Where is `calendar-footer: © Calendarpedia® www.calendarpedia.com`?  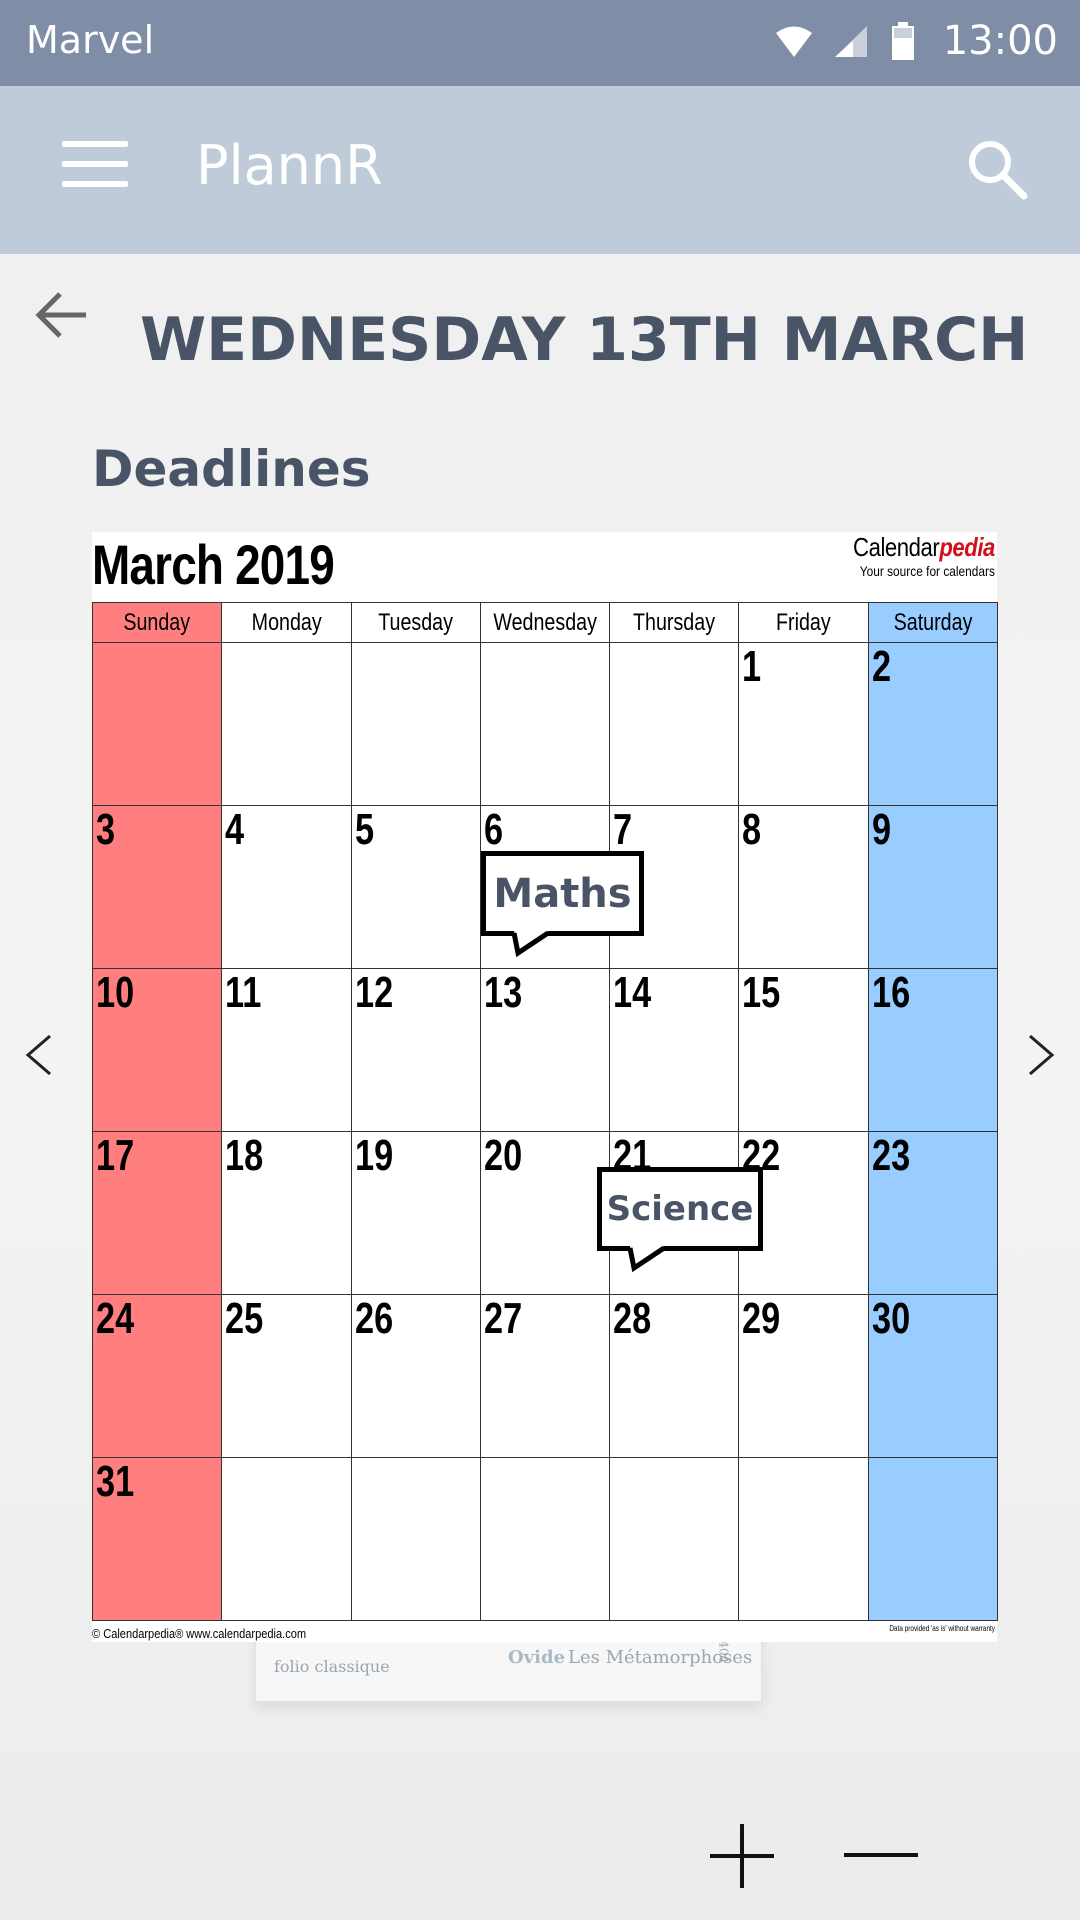 calendar-footer: © Calendarpedia® www.calendarpedia.com is located at coordinates (199, 1633).